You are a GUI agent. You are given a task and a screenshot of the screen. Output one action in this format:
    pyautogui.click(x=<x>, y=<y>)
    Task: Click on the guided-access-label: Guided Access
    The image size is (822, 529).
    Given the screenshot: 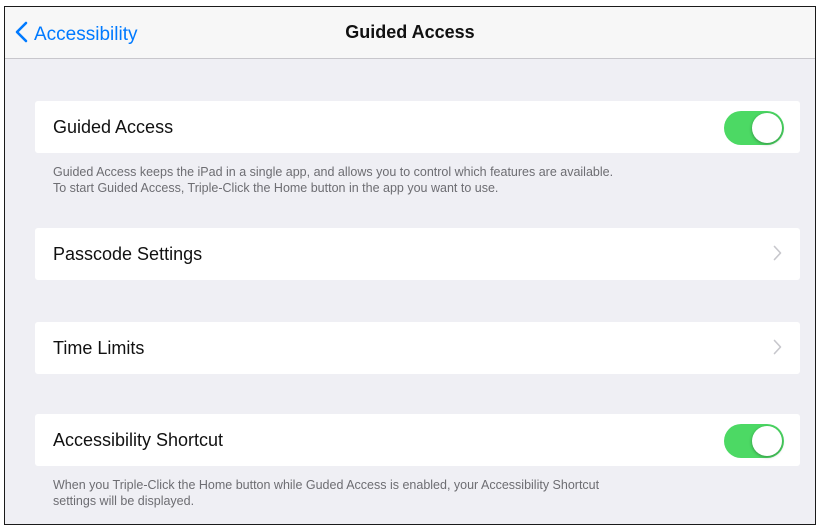 What is the action you would take?
    pyautogui.click(x=113, y=126)
    